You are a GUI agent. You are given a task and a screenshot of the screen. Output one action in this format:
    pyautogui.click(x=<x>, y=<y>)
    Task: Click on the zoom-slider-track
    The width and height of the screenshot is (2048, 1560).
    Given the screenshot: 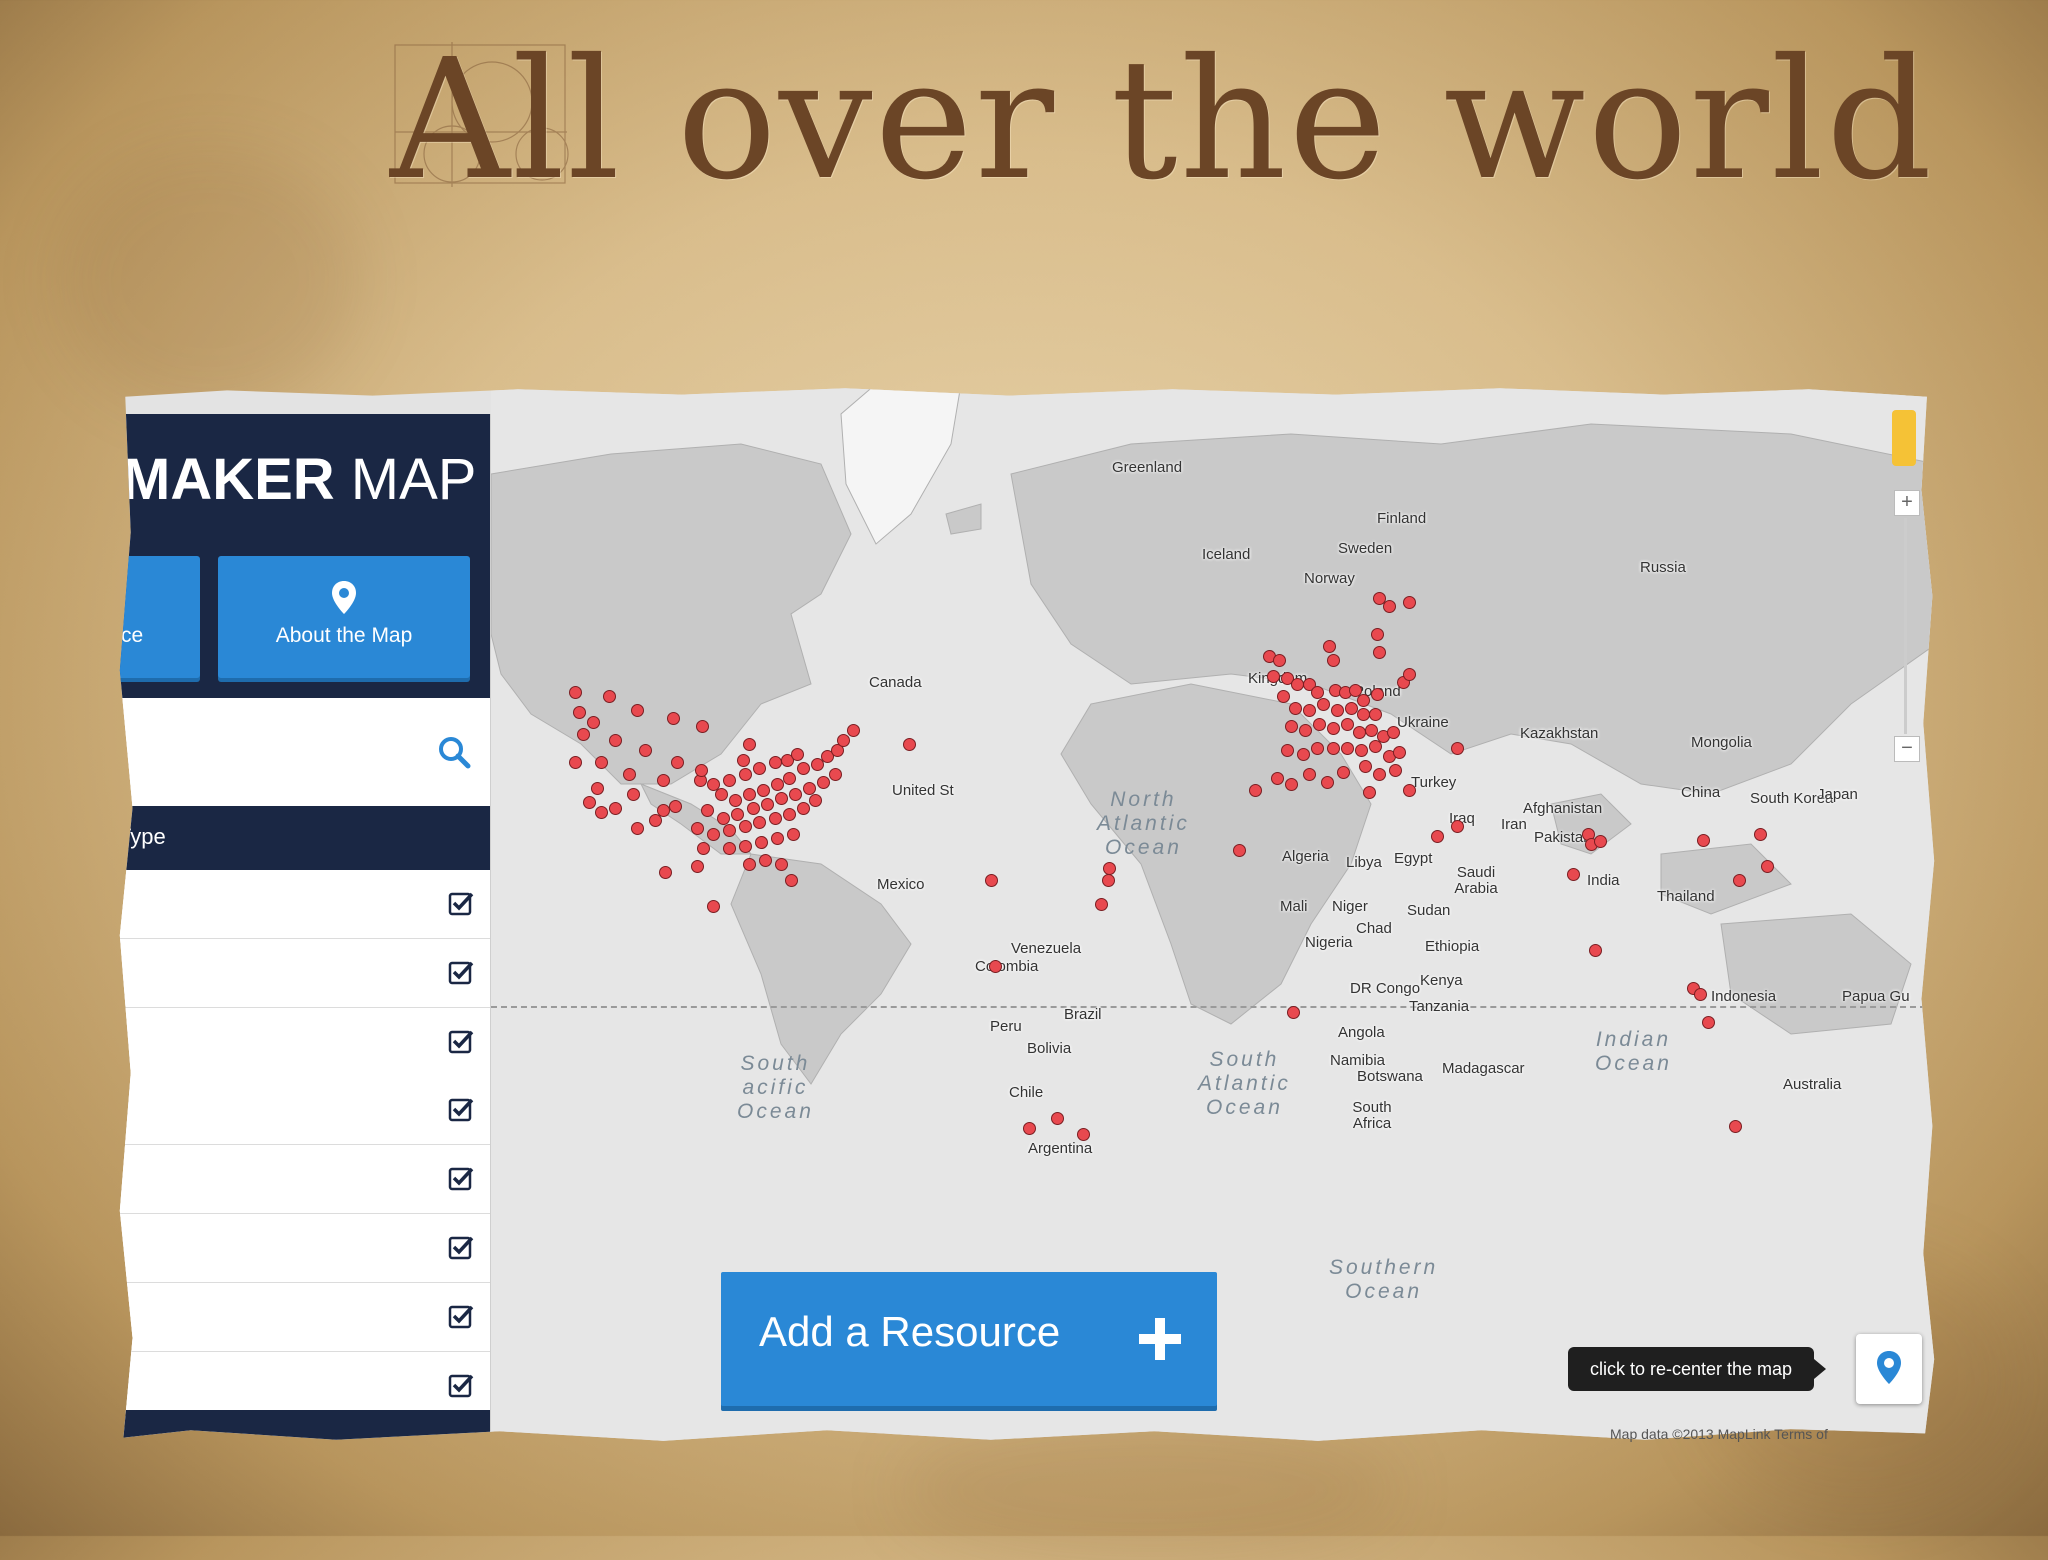 What is the action you would take?
    pyautogui.click(x=1905, y=626)
    